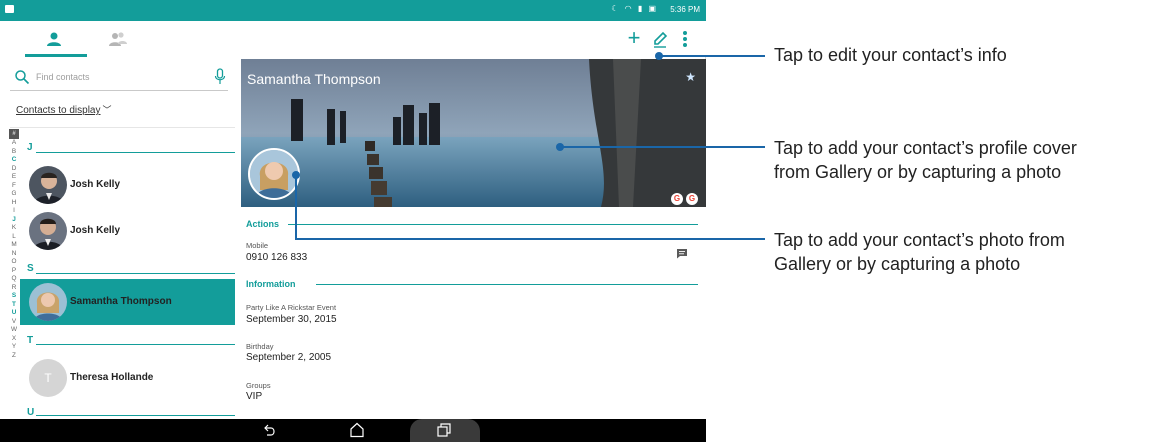 Image resolution: width=1161 pixels, height=442 pixels. What do you see at coordinates (220, 77) in the screenshot?
I see `microphone-icon` at bounding box center [220, 77].